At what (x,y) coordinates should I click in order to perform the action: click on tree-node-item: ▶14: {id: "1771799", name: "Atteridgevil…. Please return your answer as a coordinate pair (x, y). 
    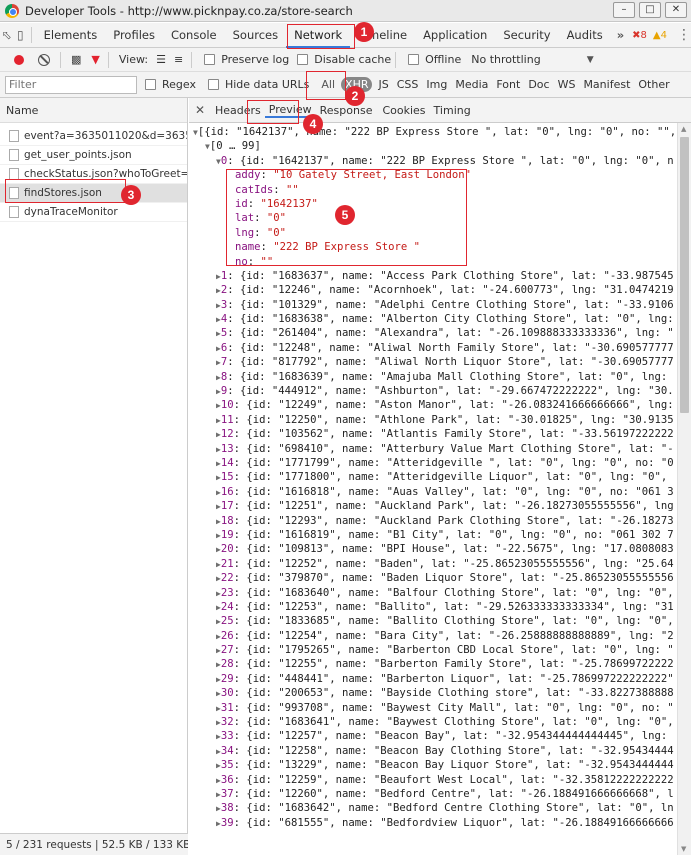
    Looking at the image, I should click on (431, 463).